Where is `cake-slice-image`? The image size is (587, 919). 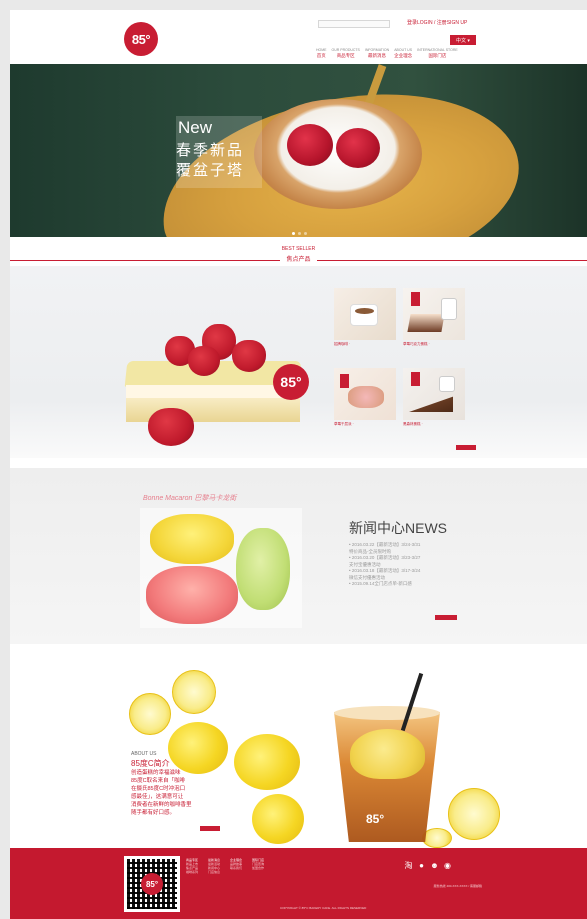 cake-slice-image is located at coordinates (434, 314).